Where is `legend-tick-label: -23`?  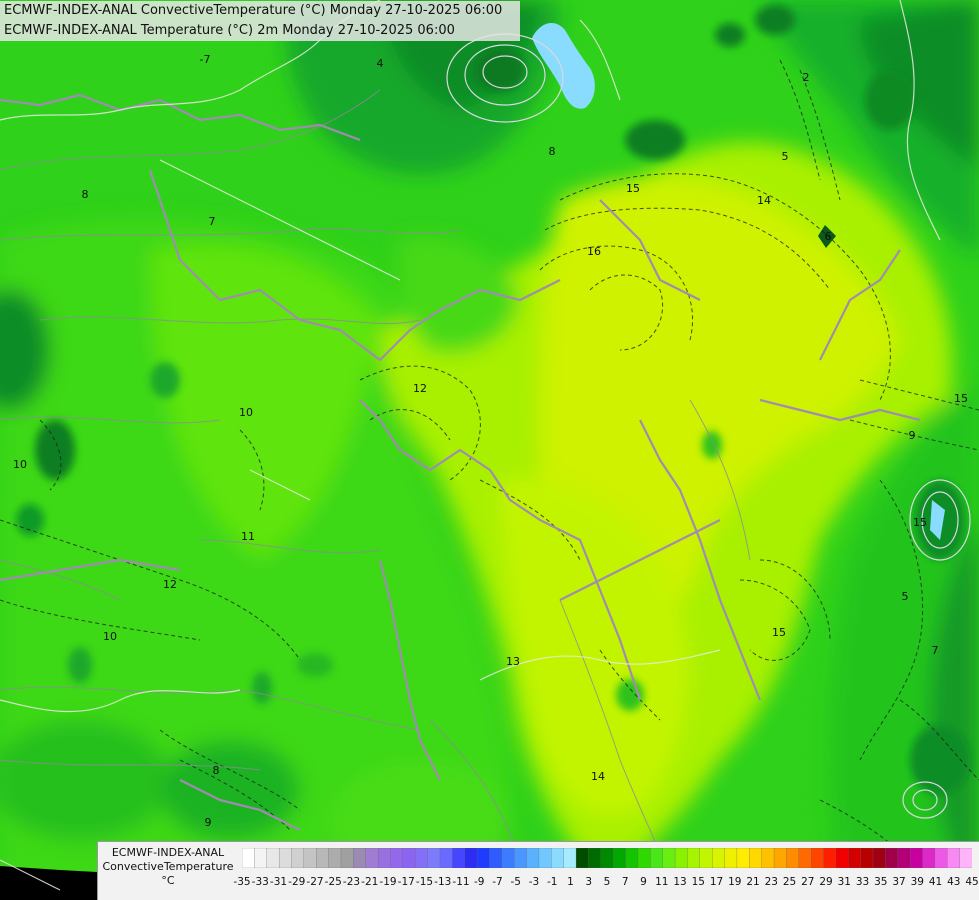
legend-tick-label: -23 is located at coordinates (351, 882).